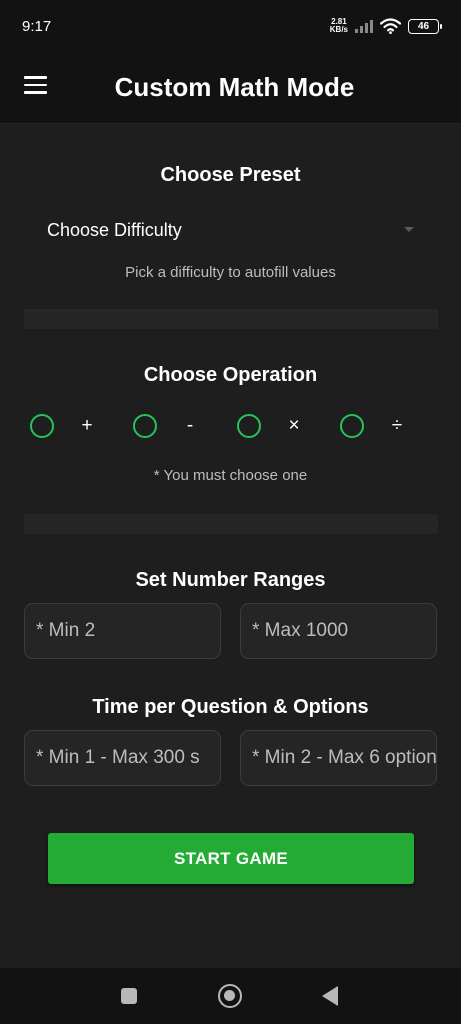 The height and width of the screenshot is (1024, 461). What do you see at coordinates (87, 425) in the screenshot?
I see `addition-label: +` at bounding box center [87, 425].